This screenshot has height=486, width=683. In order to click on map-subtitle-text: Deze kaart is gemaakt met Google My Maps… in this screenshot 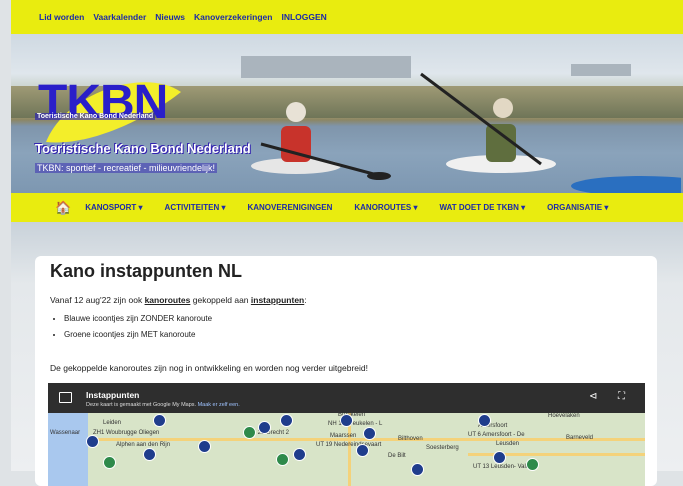, I will do `click(141, 405)`.